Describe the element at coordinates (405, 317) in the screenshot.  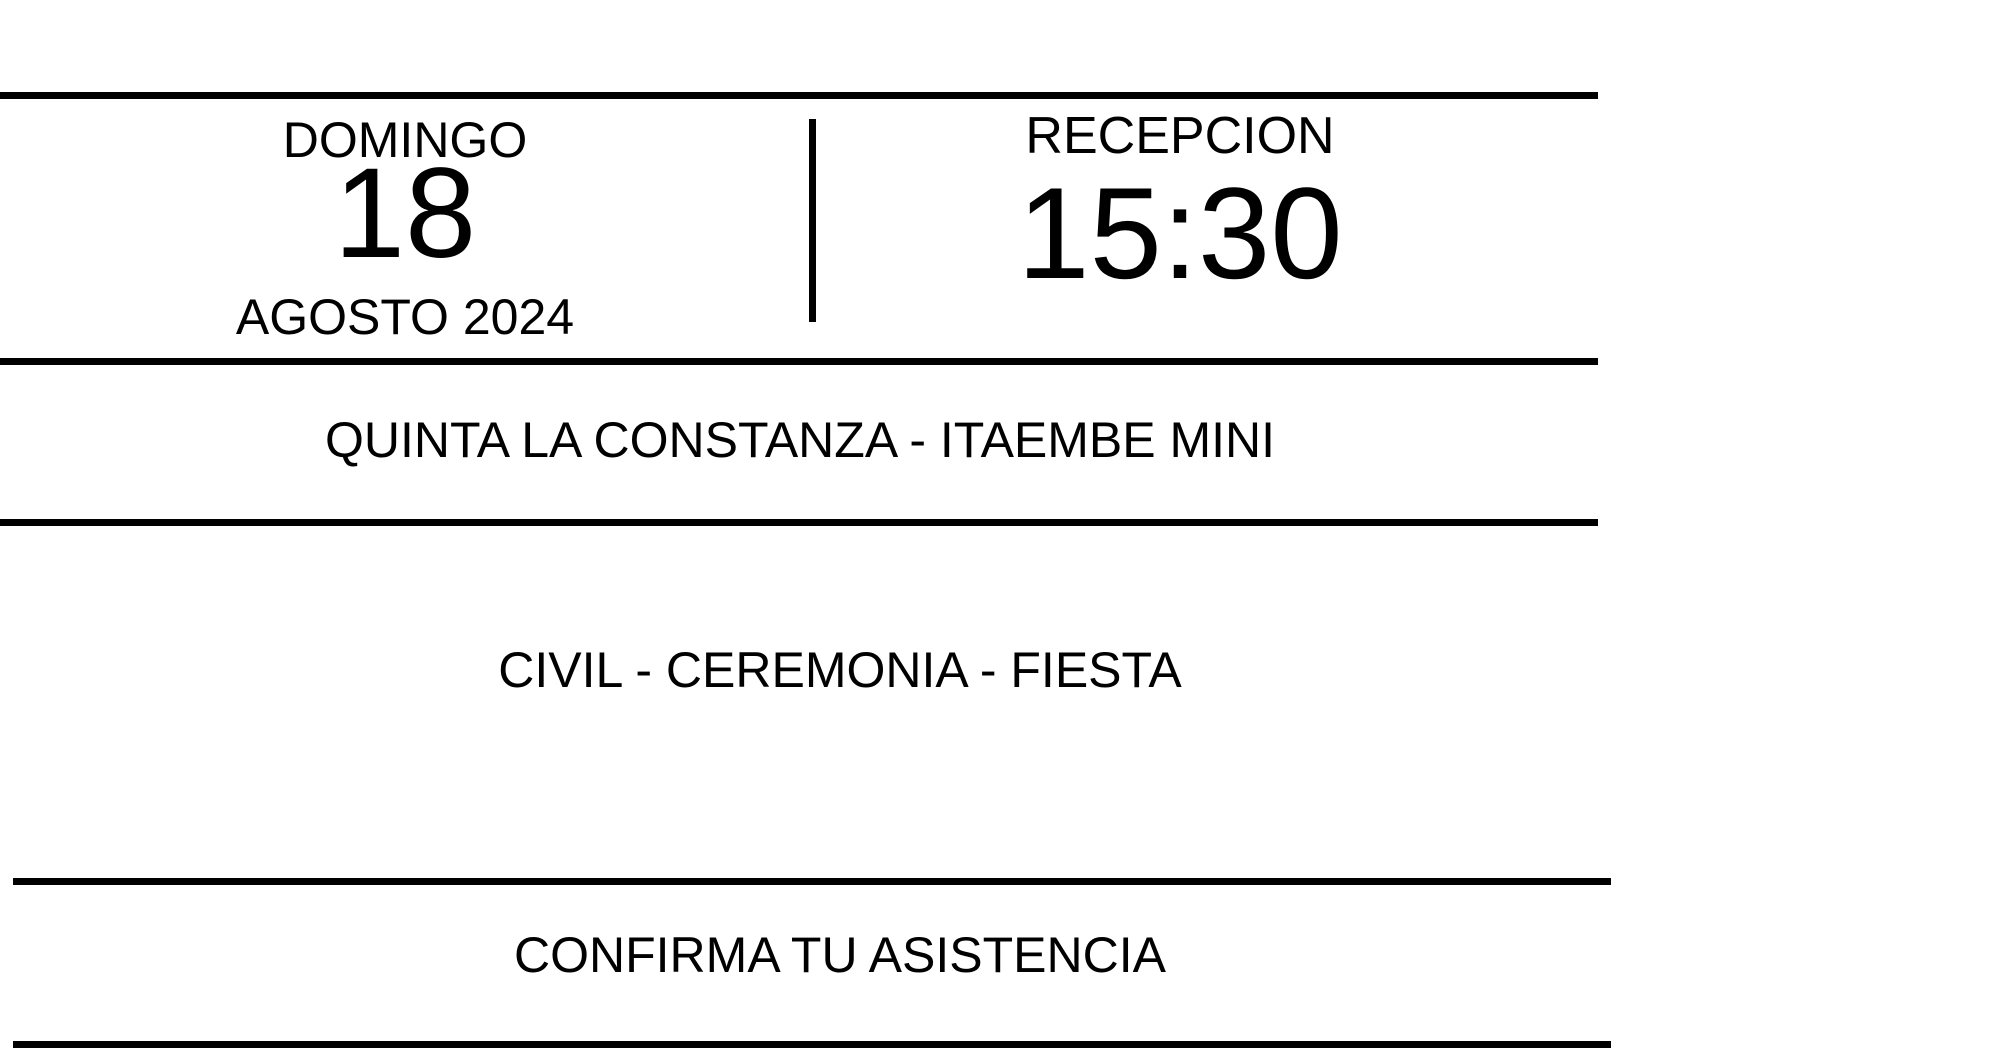
I see `month-year-text: AGOSTO 2024` at that location.